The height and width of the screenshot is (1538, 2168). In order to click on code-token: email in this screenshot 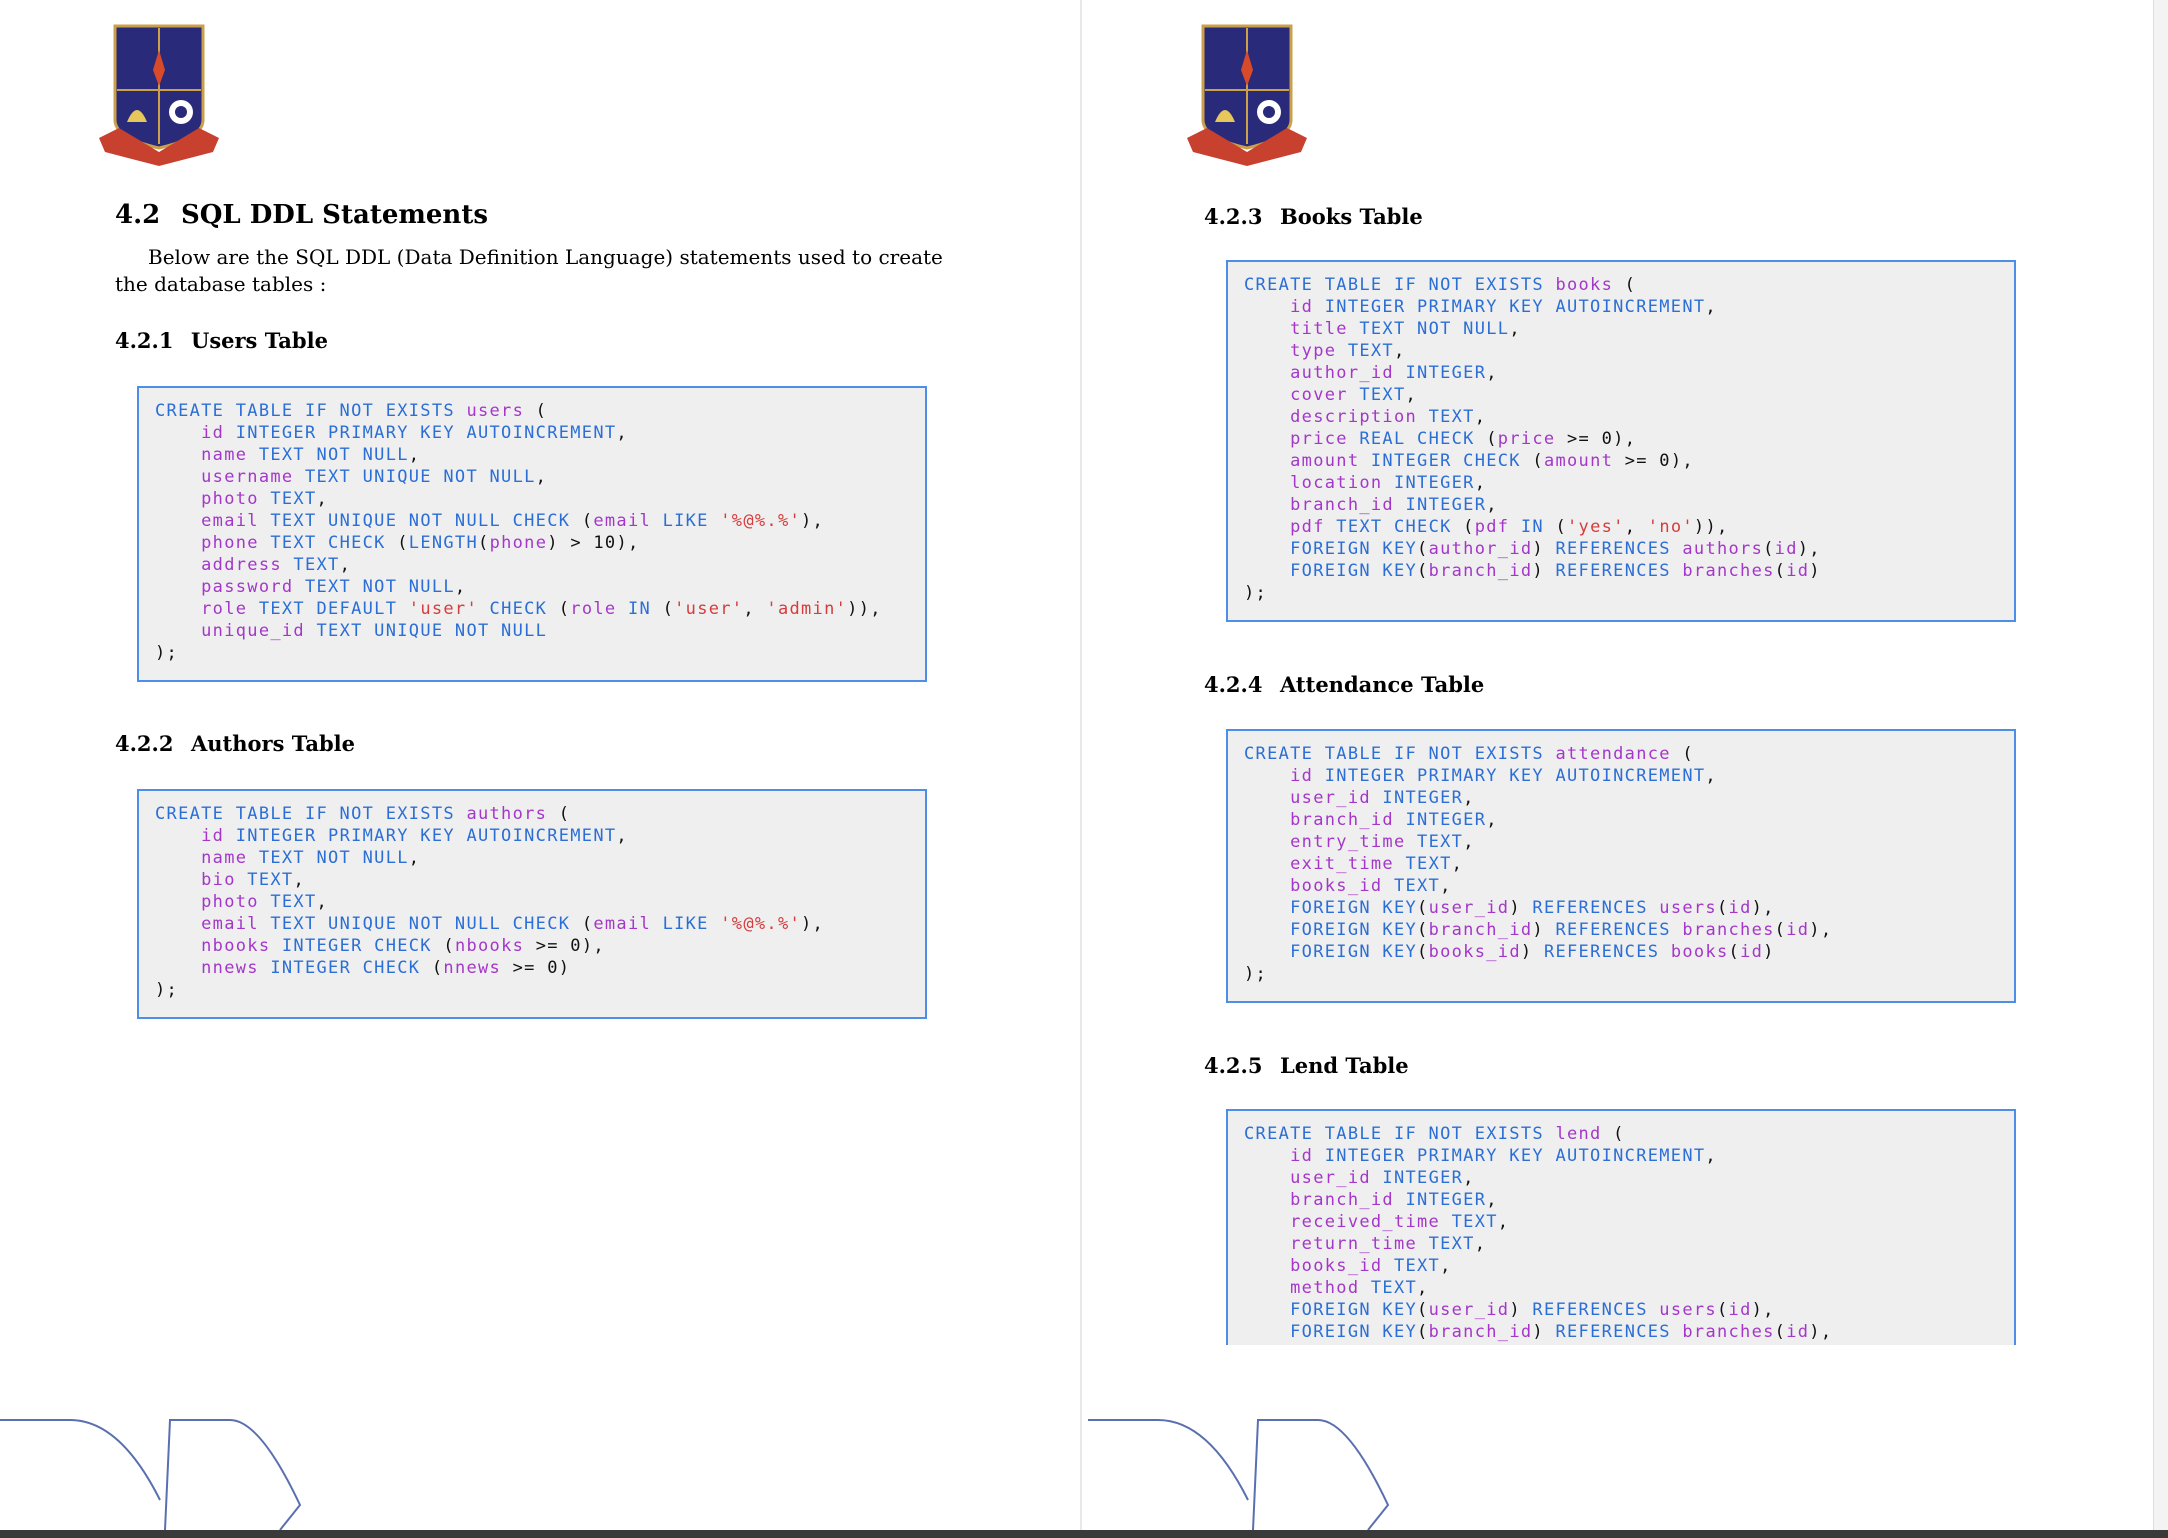, I will do `click(622, 924)`.